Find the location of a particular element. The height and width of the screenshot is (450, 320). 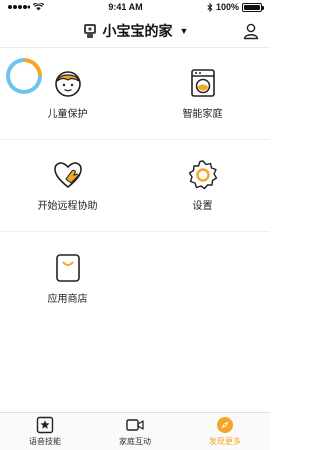

status-time: 9:41 AM is located at coordinates (125, 7).